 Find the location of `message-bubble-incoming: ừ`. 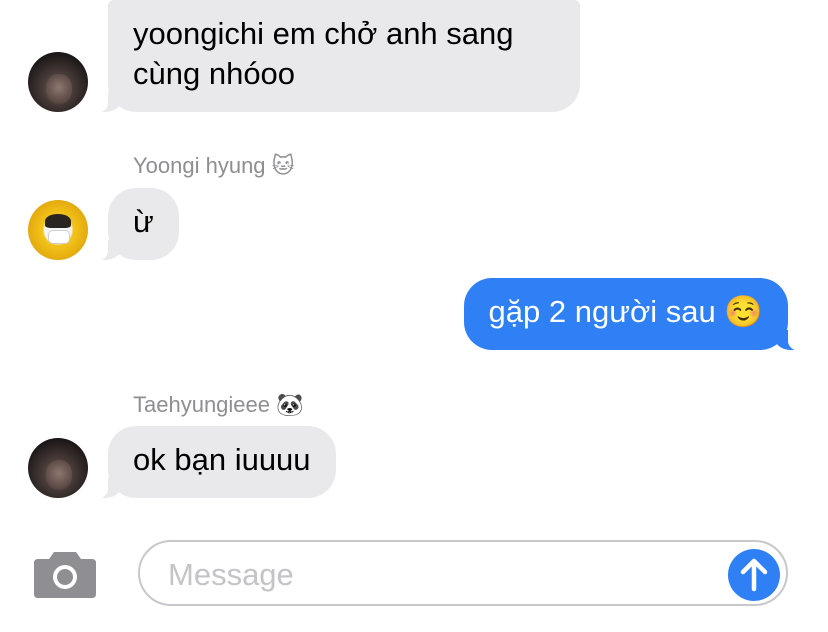

message-bubble-incoming: ừ is located at coordinates (135, 224).